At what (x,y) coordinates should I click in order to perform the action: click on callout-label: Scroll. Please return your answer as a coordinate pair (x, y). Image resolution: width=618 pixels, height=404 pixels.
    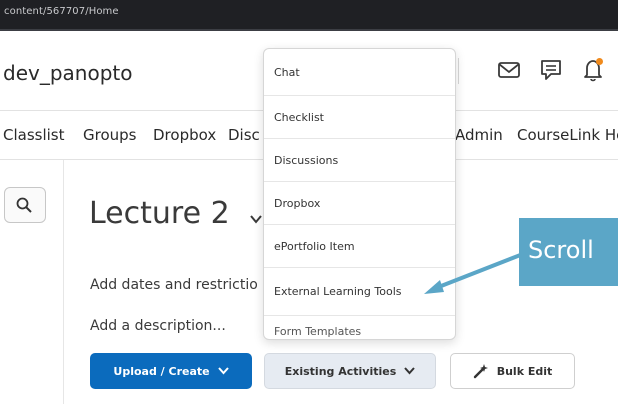
    Looking at the image, I should click on (561, 250).